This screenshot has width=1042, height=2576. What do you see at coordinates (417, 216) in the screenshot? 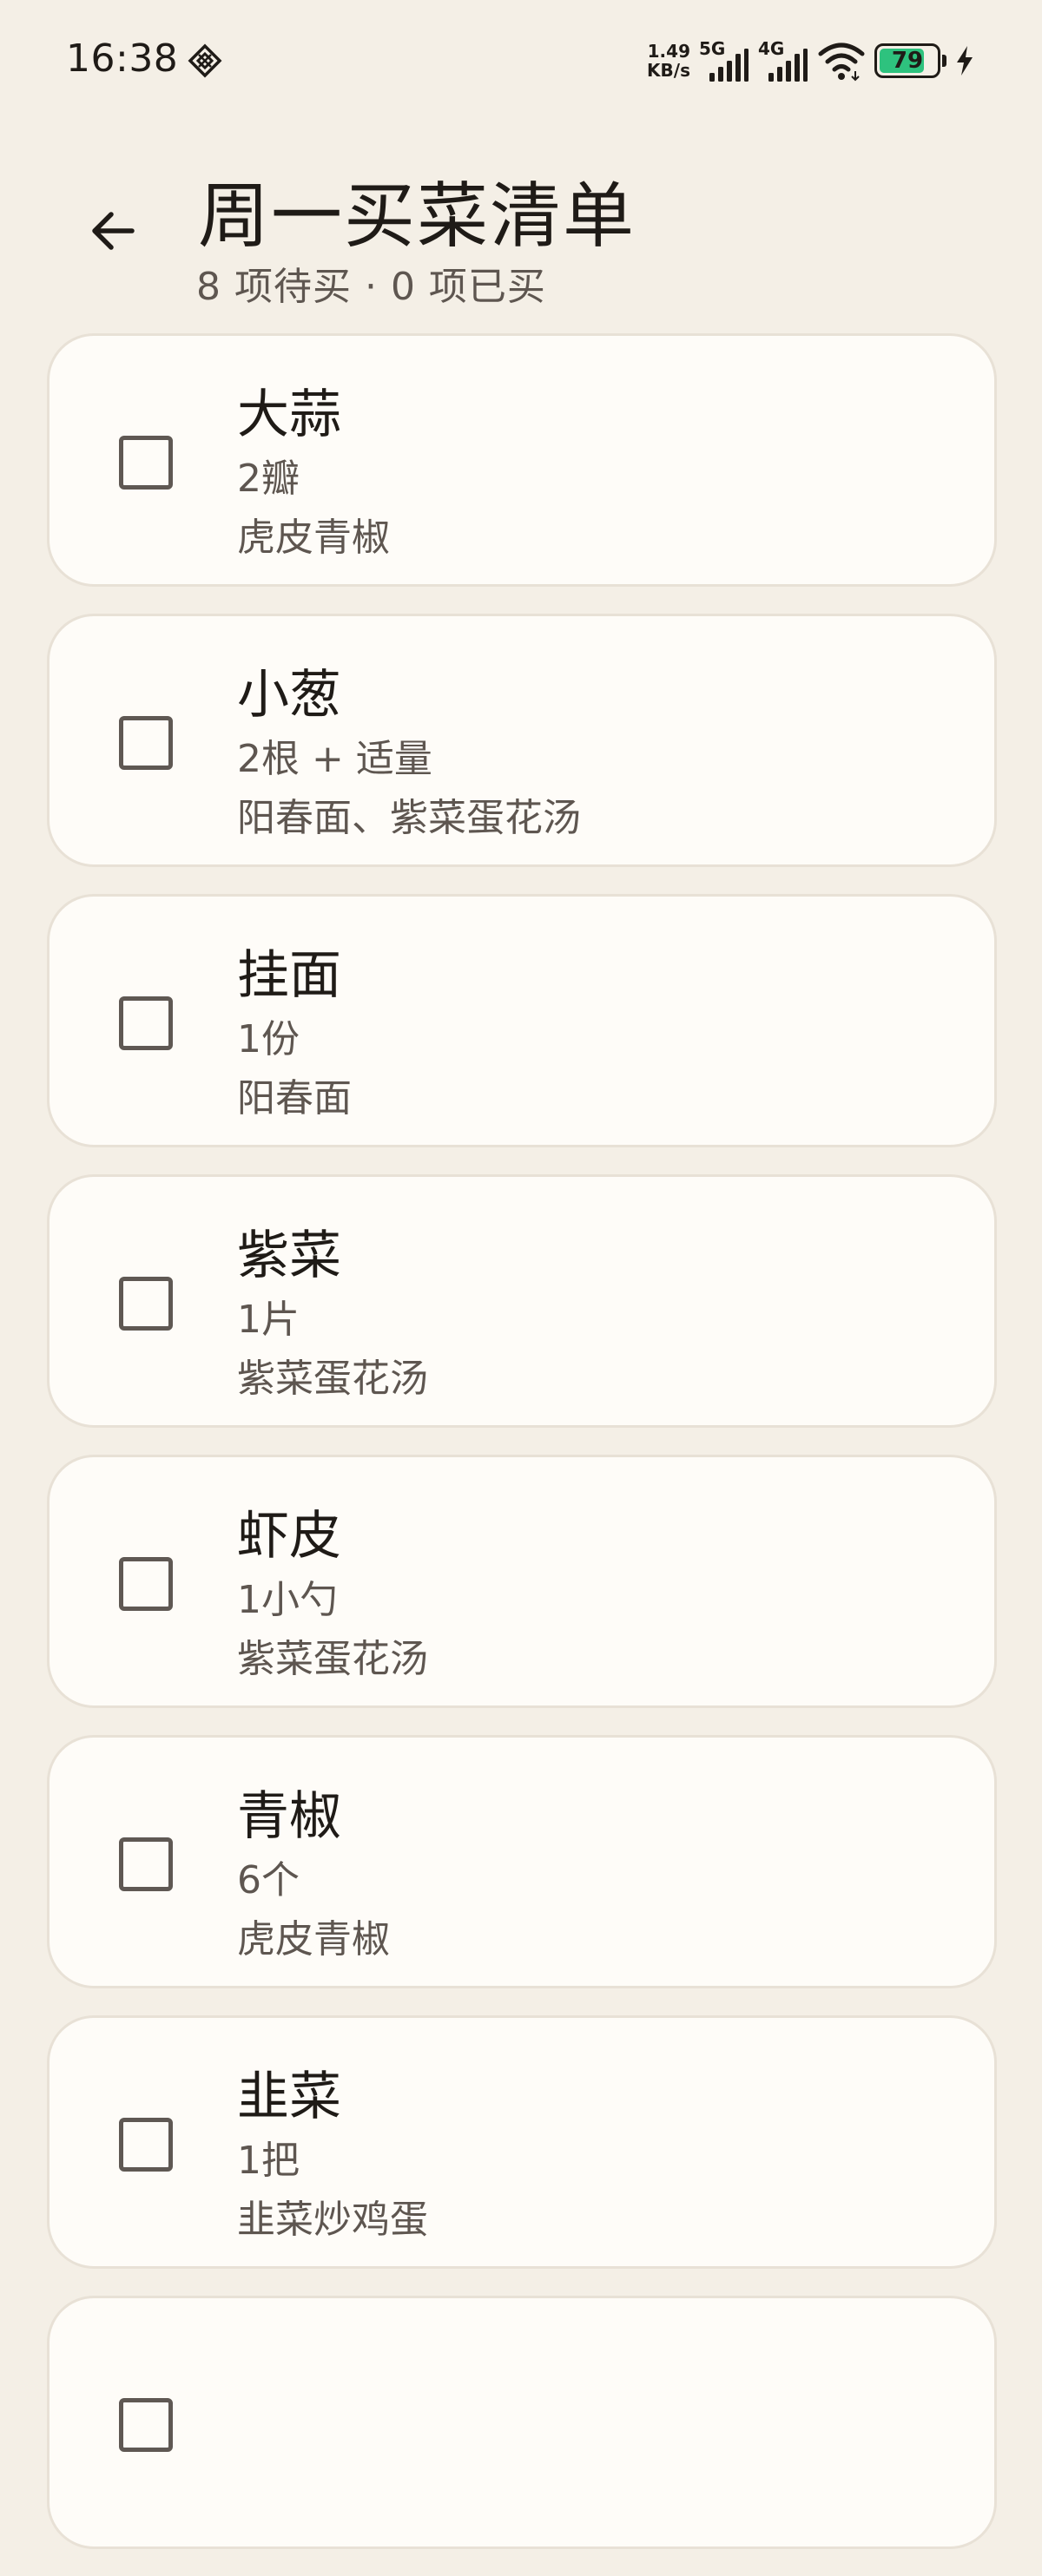
I see `page-title: 周一买菜清单` at bounding box center [417, 216].